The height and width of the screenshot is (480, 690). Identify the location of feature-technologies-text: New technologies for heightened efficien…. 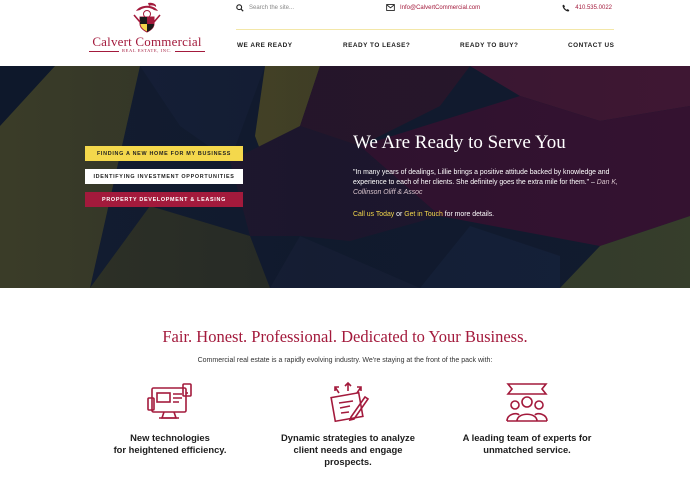
(170, 444).